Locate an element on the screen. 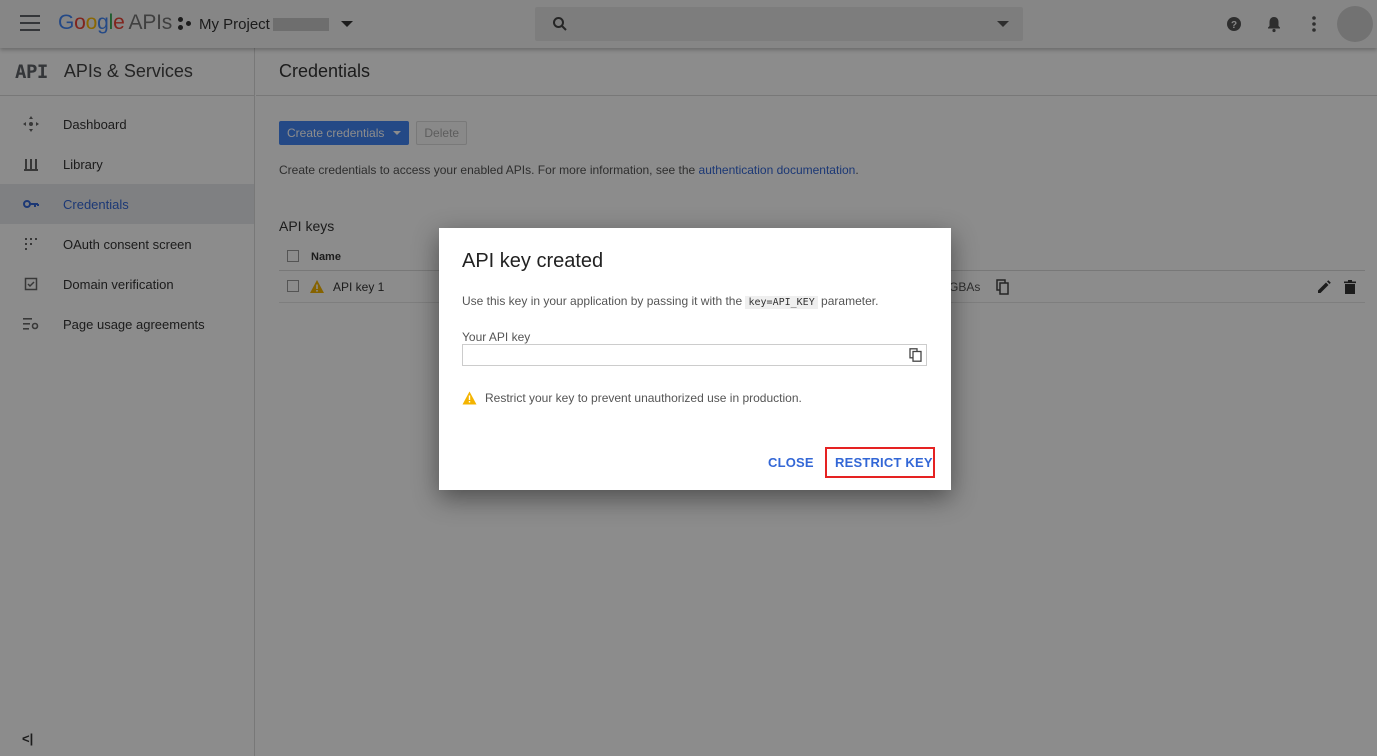  api-key-input is located at coordinates (678, 355).